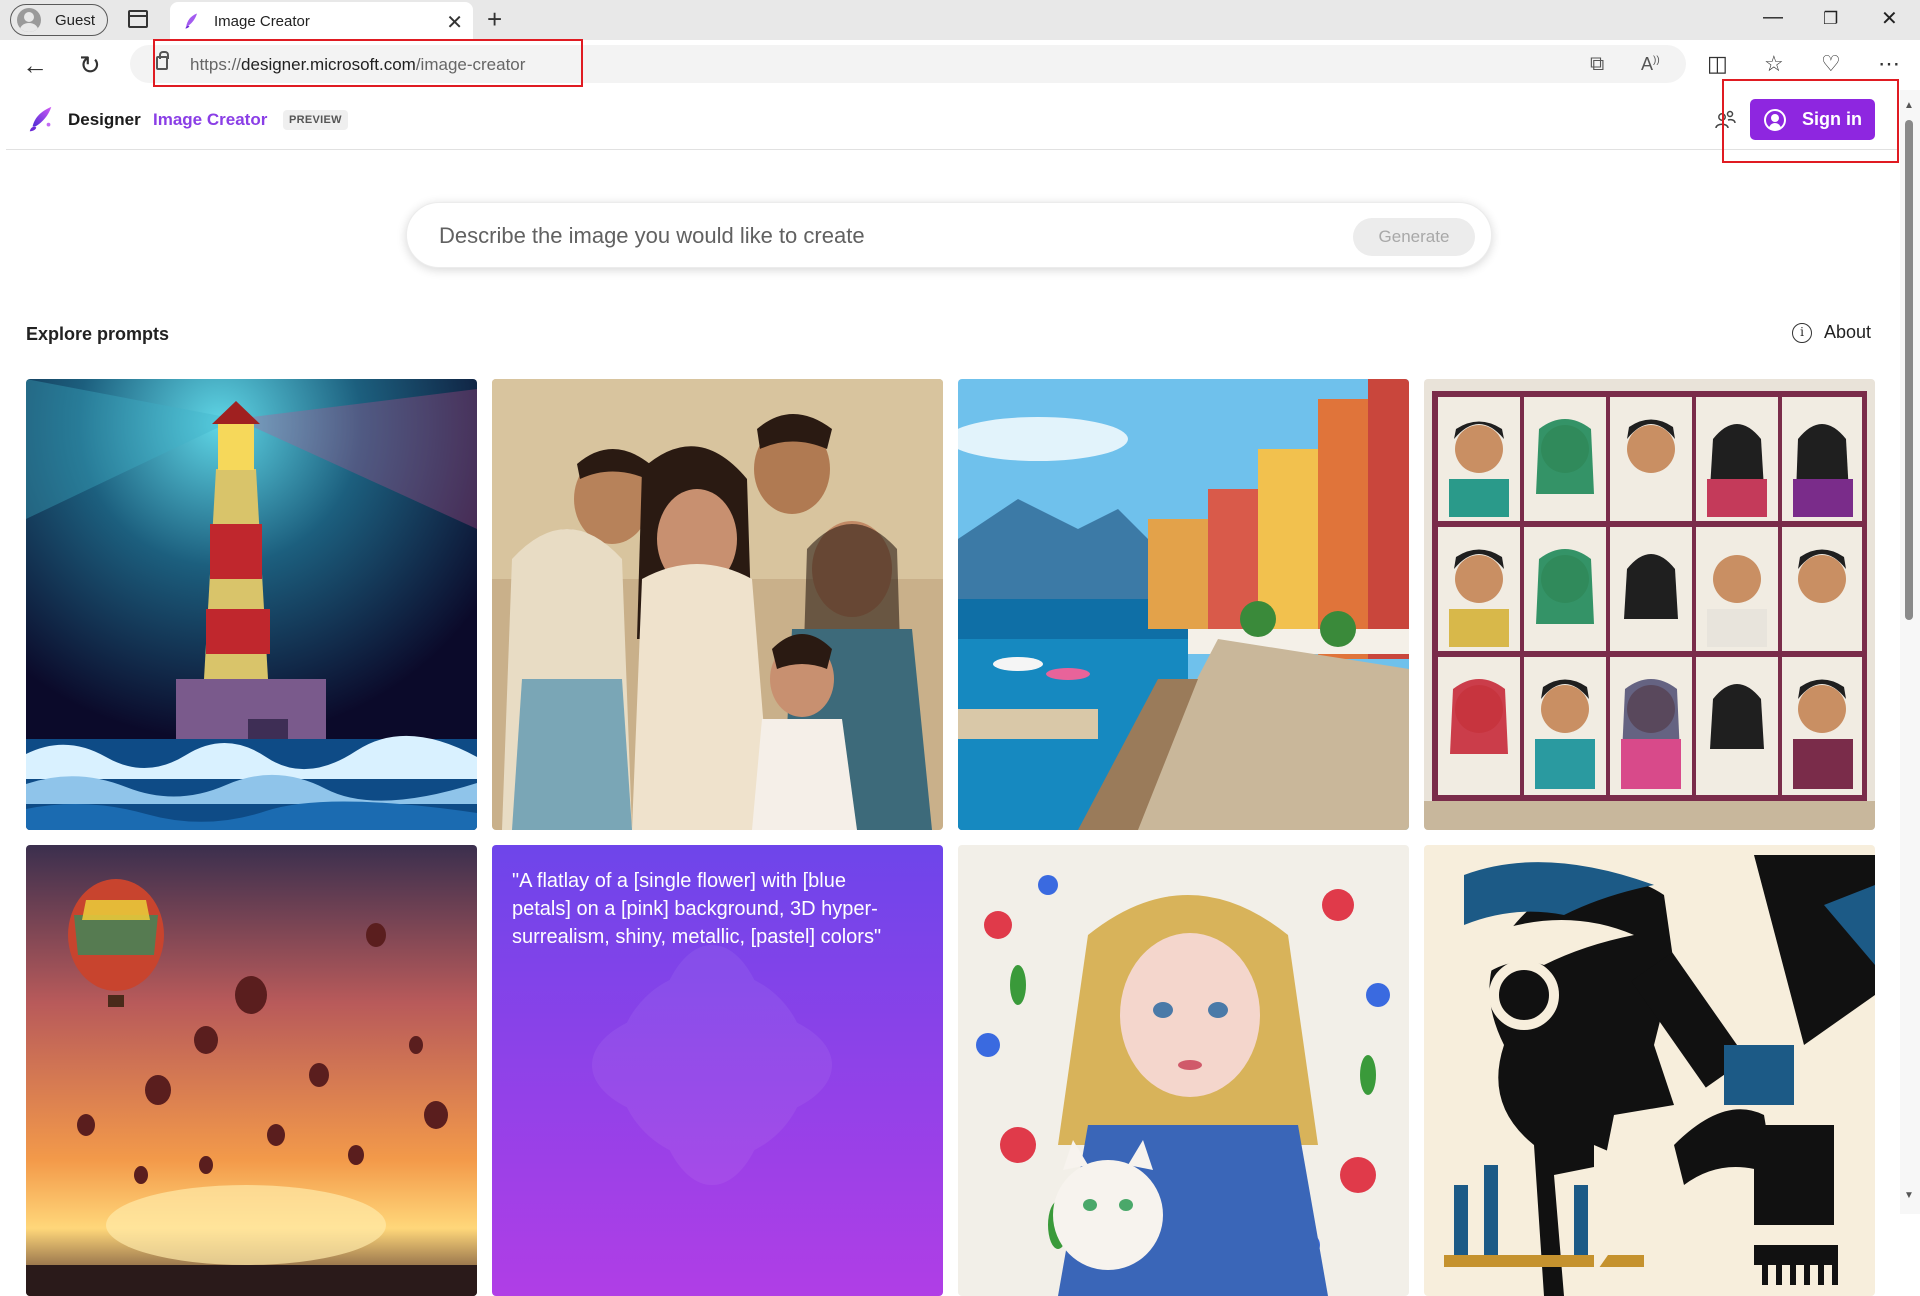  I want to click on minimize-icon: —, so click(1773, 17).